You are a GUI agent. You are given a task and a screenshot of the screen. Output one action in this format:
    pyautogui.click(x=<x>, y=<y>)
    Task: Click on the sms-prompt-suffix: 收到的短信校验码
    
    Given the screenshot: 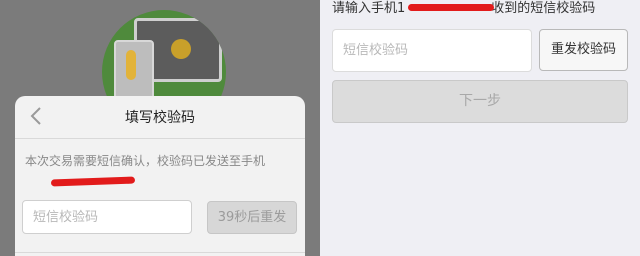 What is the action you would take?
    pyautogui.click(x=543, y=8)
    